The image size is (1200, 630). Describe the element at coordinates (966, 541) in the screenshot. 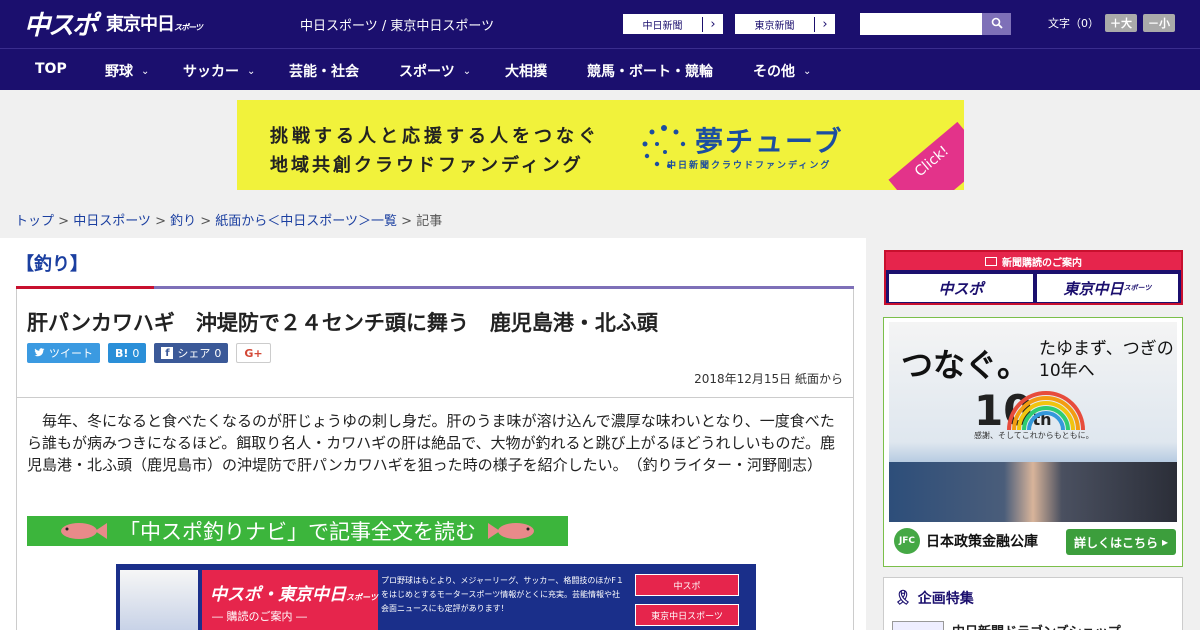

I see `jfc-company: JFC 日本政策金融公庫` at that location.